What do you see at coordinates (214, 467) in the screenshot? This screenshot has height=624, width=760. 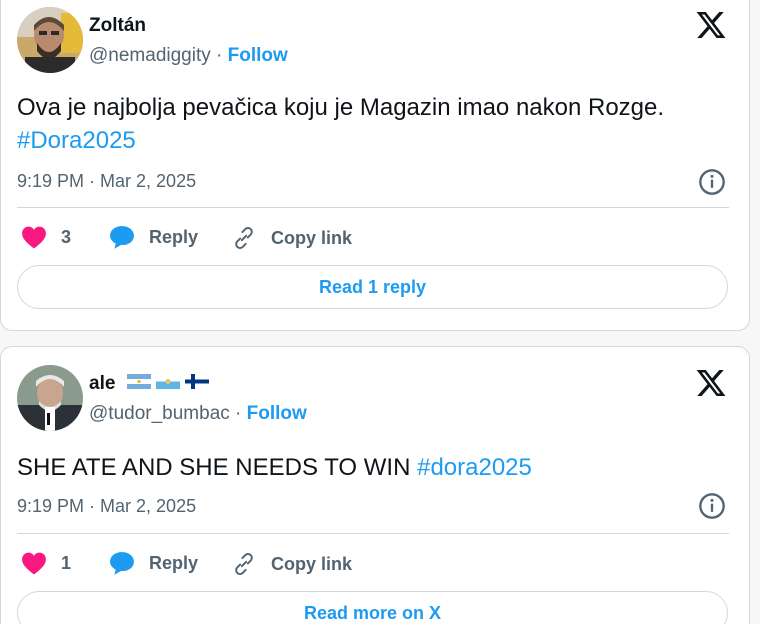 I see `tweet-body: SHE ATE AND SHE NEEDS TO WIN` at bounding box center [214, 467].